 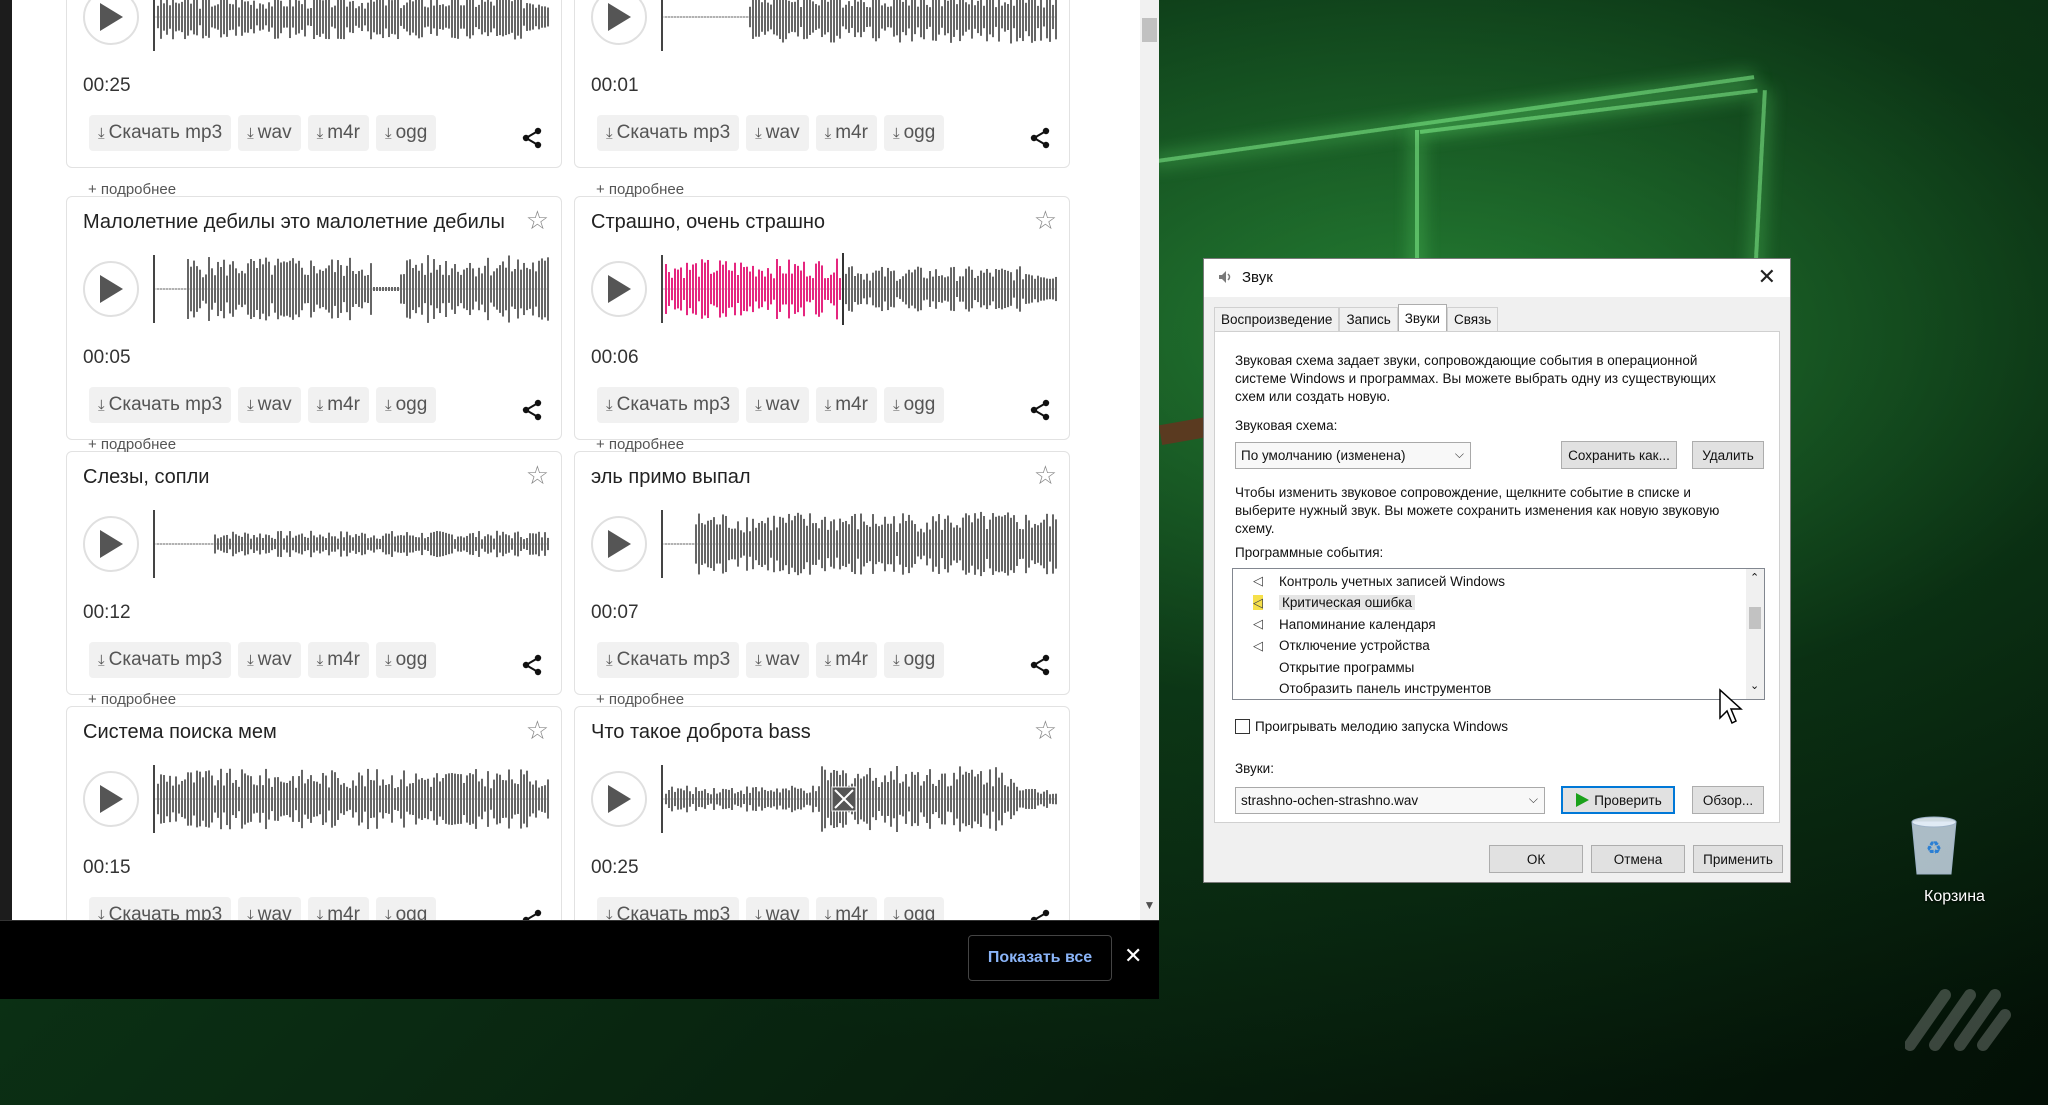 I want to click on apply-button: Применить, so click(x=1738, y=859).